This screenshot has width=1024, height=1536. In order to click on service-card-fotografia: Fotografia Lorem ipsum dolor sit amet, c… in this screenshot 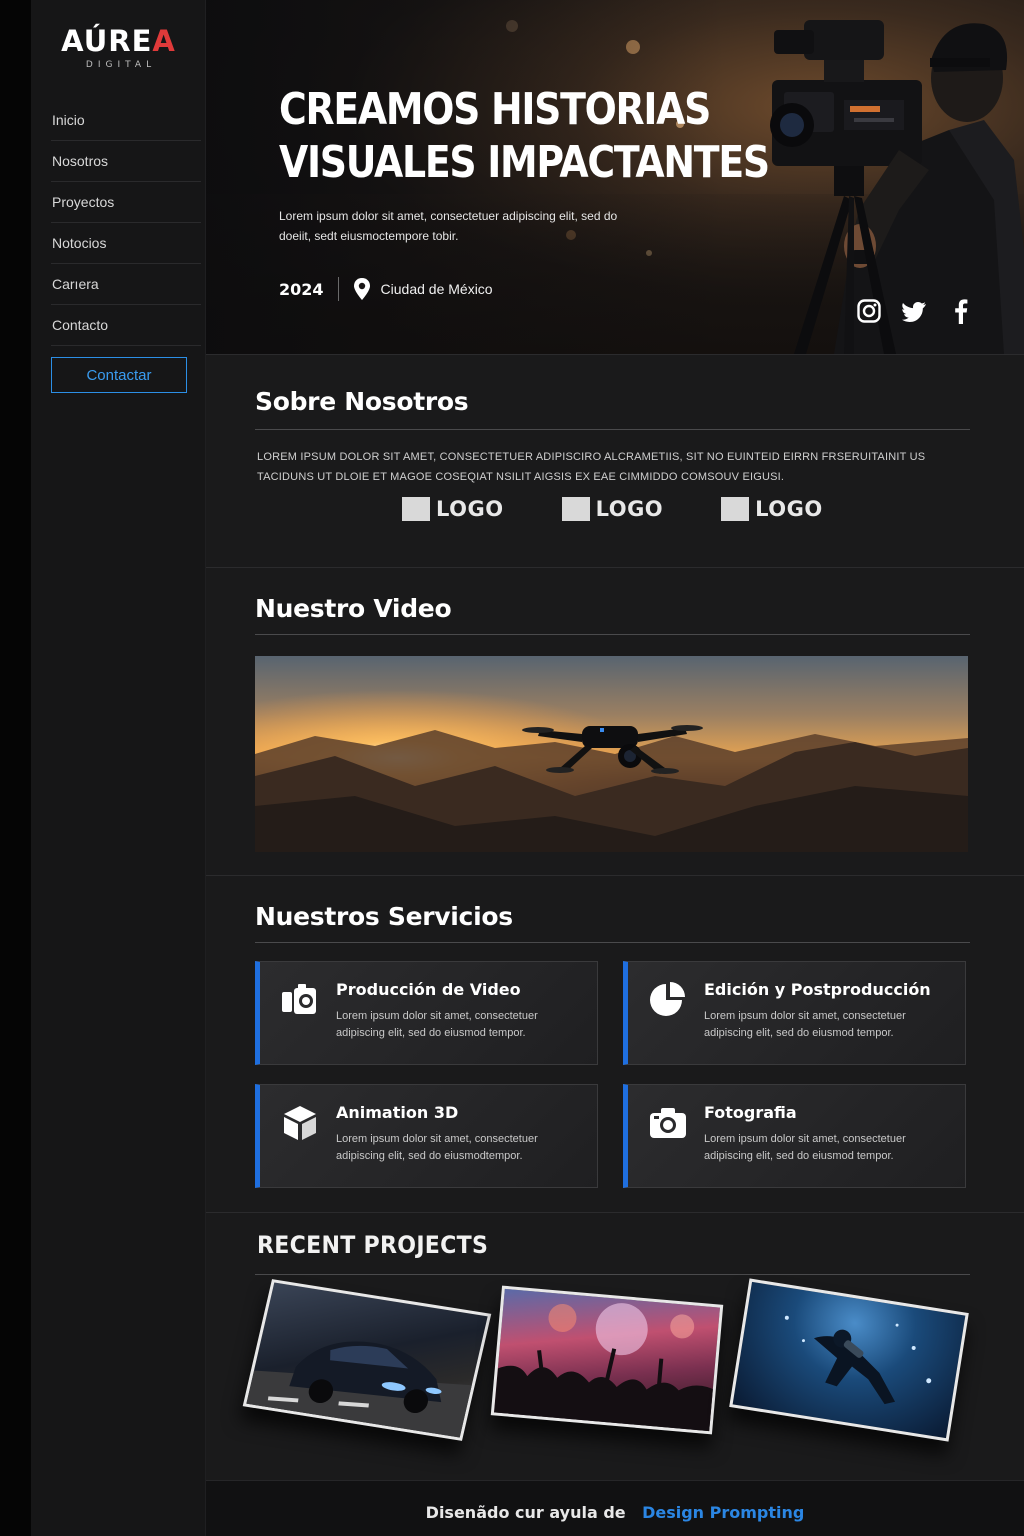, I will do `click(794, 1136)`.